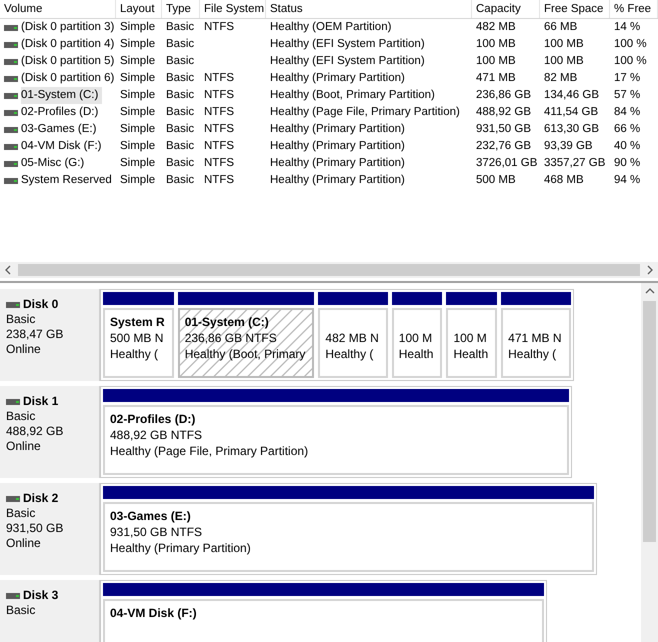 This screenshot has width=658, height=642. What do you see at coordinates (139, 9) in the screenshot?
I see `column-header: Layout` at bounding box center [139, 9].